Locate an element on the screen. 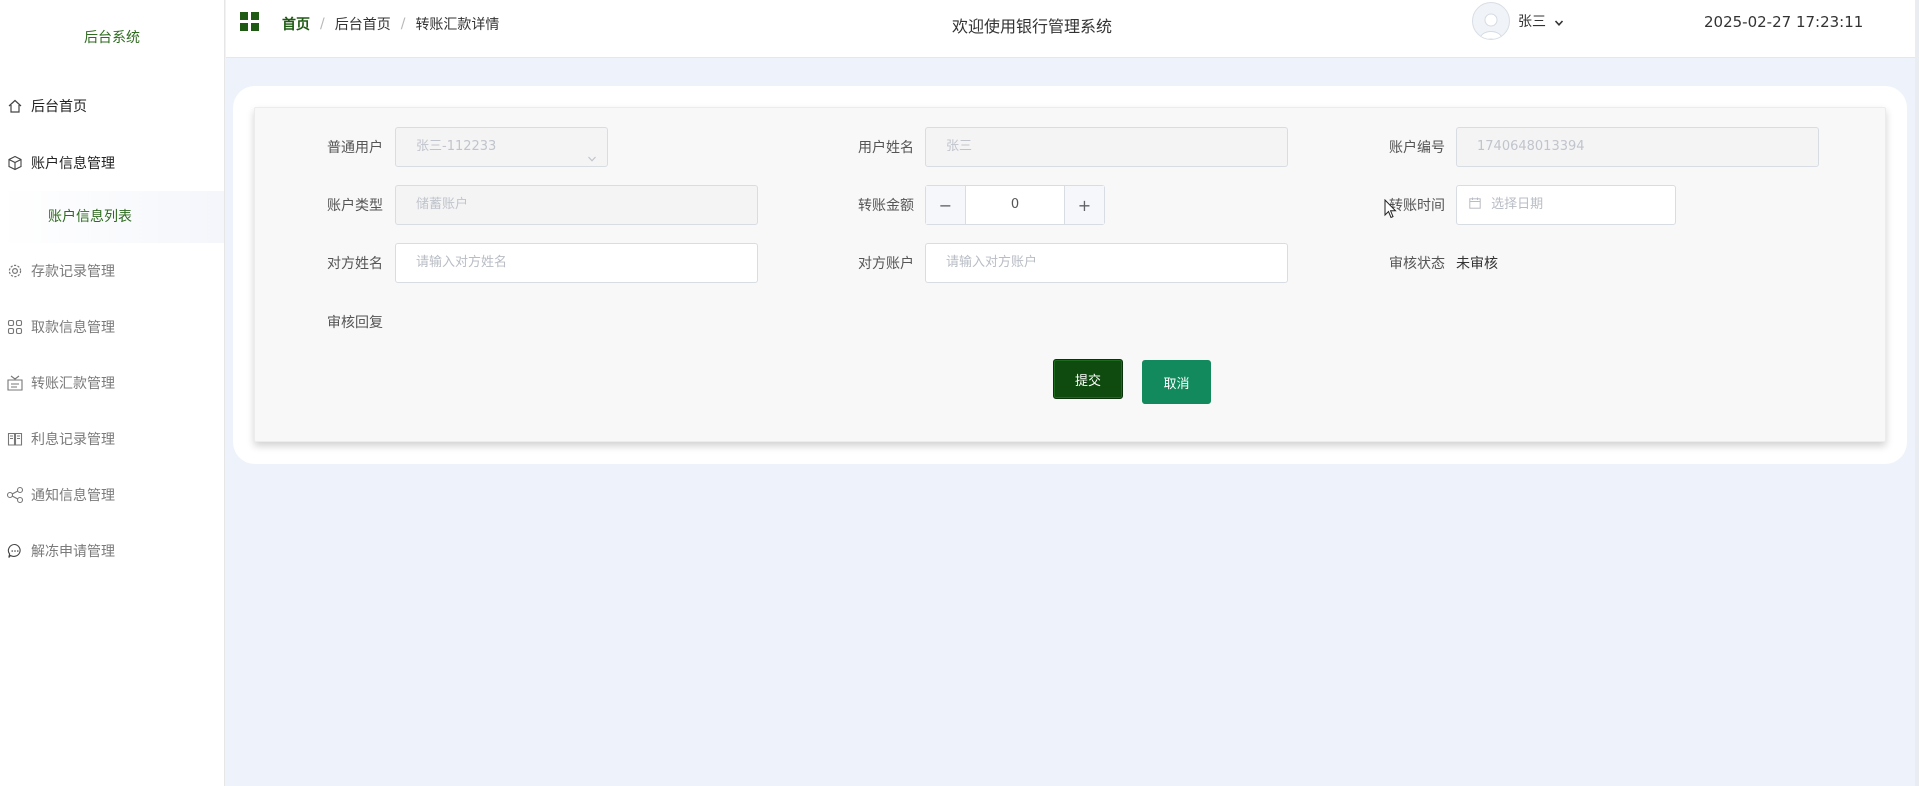 Image resolution: width=1919 pixels, height=786 pixels. cube-icon is located at coordinates (15, 163).